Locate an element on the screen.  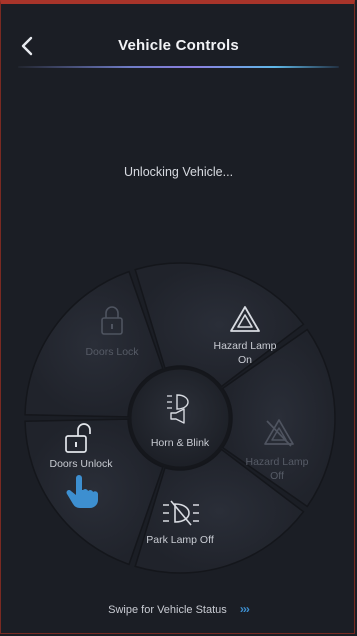
doors-lock-label: Doors Lock is located at coordinates (112, 352).